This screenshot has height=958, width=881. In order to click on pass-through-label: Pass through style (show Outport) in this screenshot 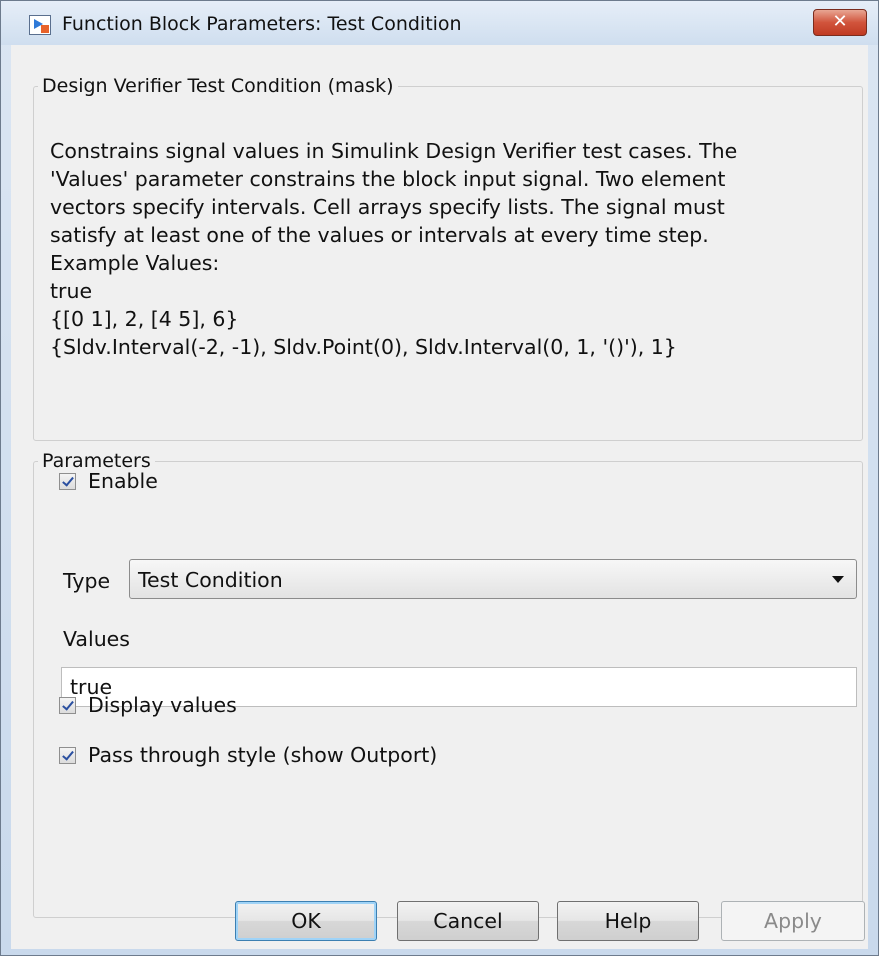, I will do `click(263, 755)`.